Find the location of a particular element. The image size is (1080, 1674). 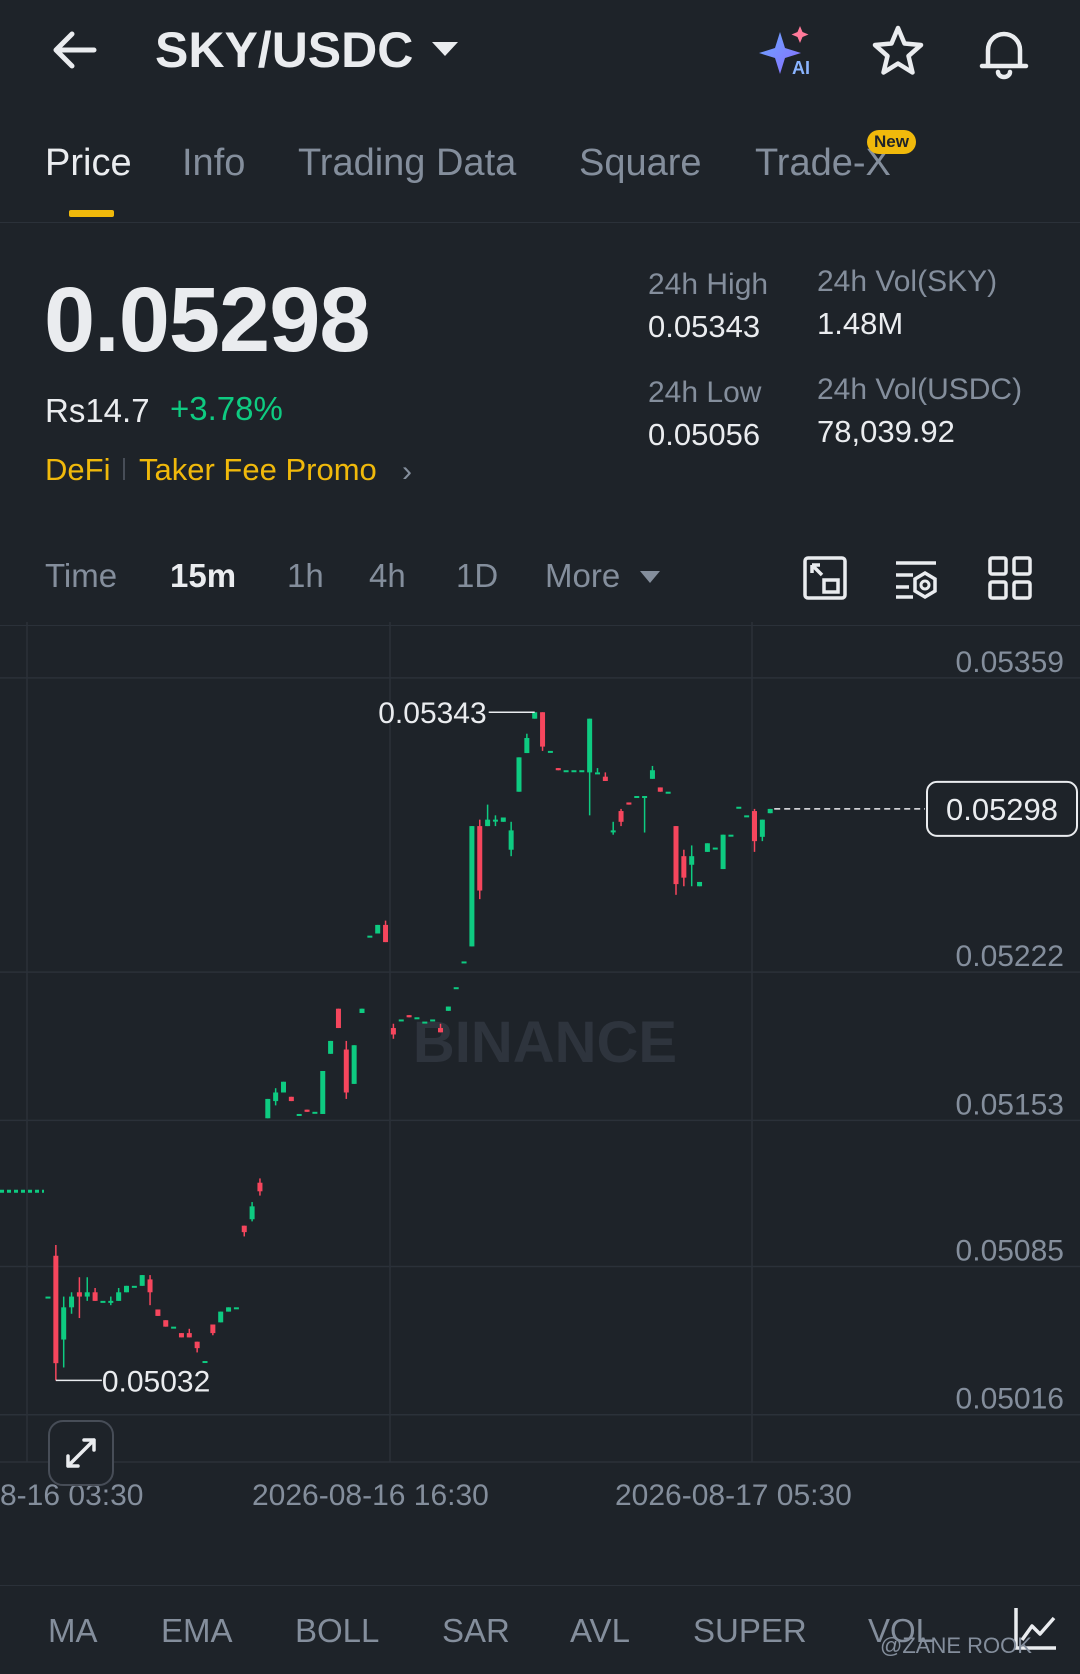

chart-switch-icon is located at coordinates (825, 578).